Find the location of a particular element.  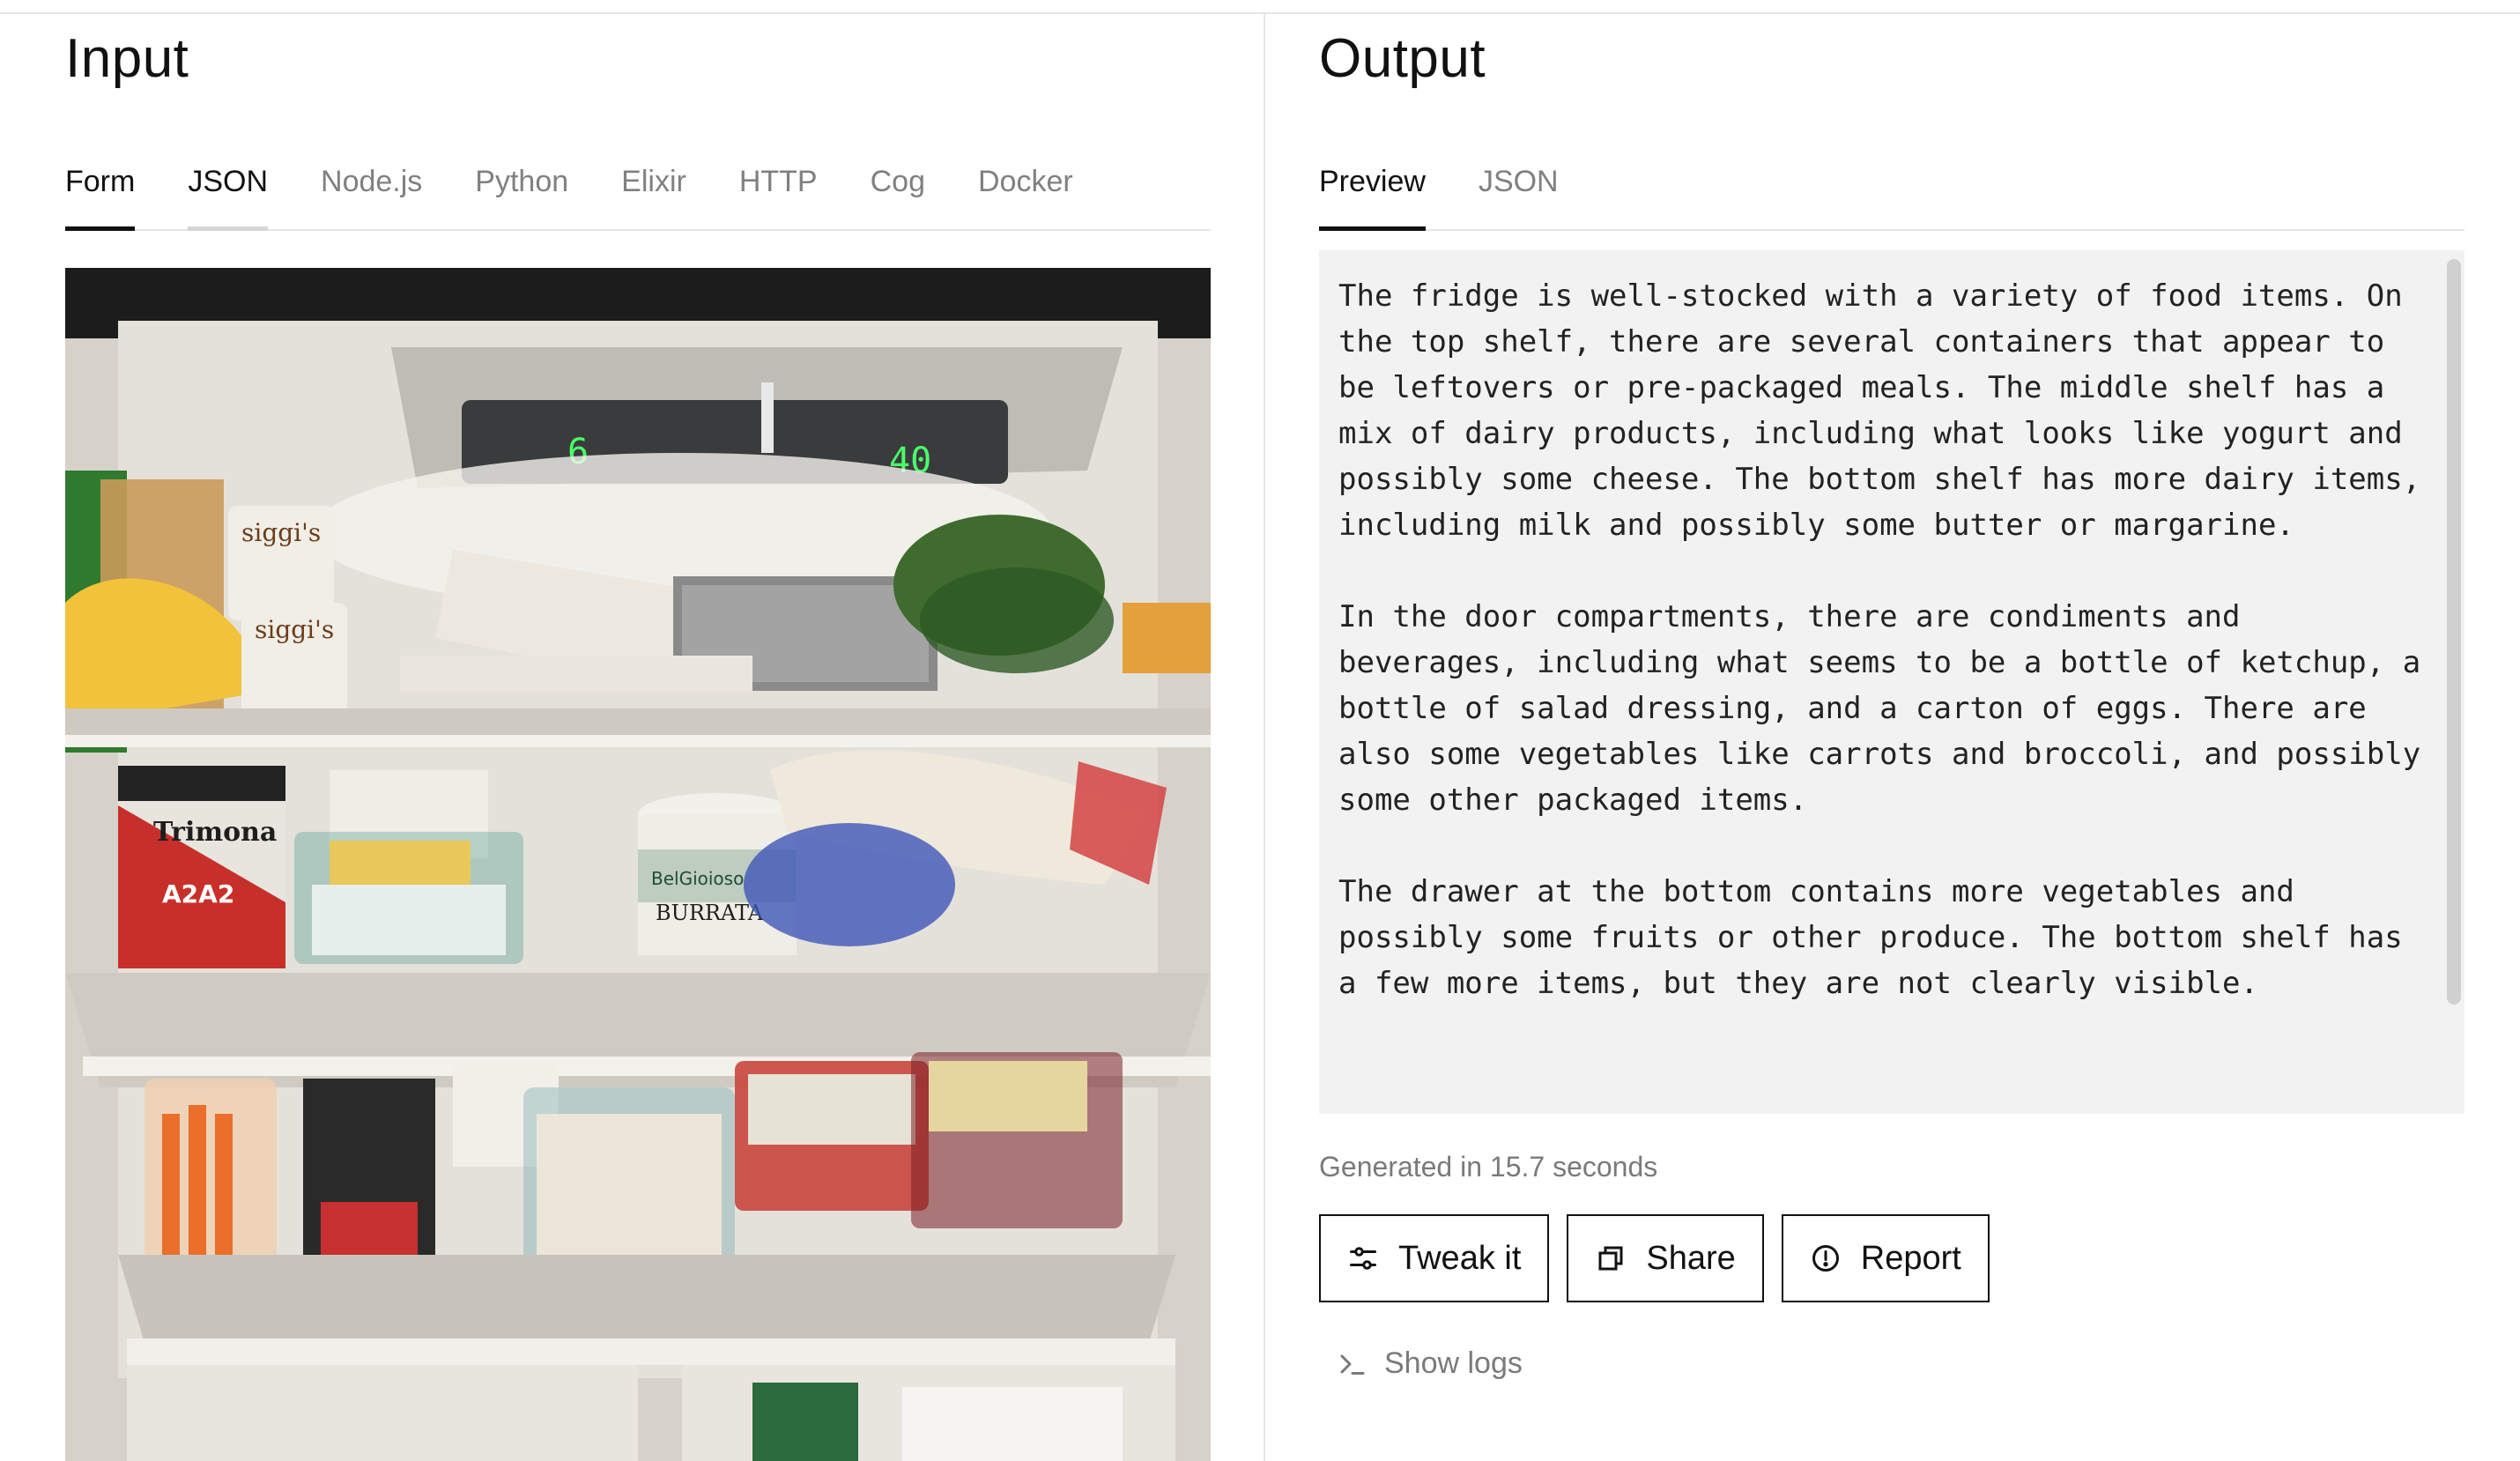

tab-cog: Cog is located at coordinates (898, 183).